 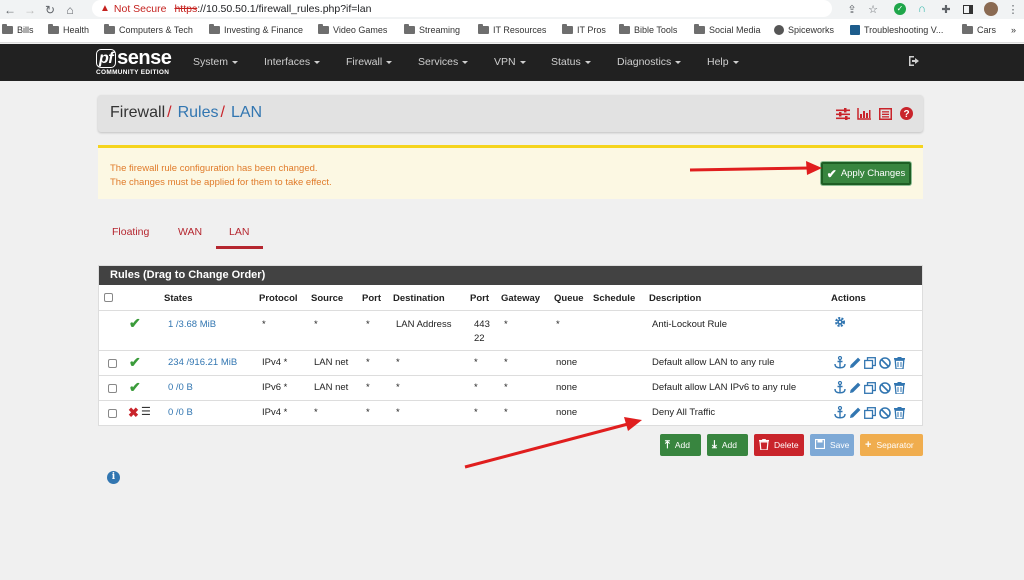 What do you see at coordinates (1013, 30) in the screenshot?
I see `bookmarks-overflow: »` at bounding box center [1013, 30].